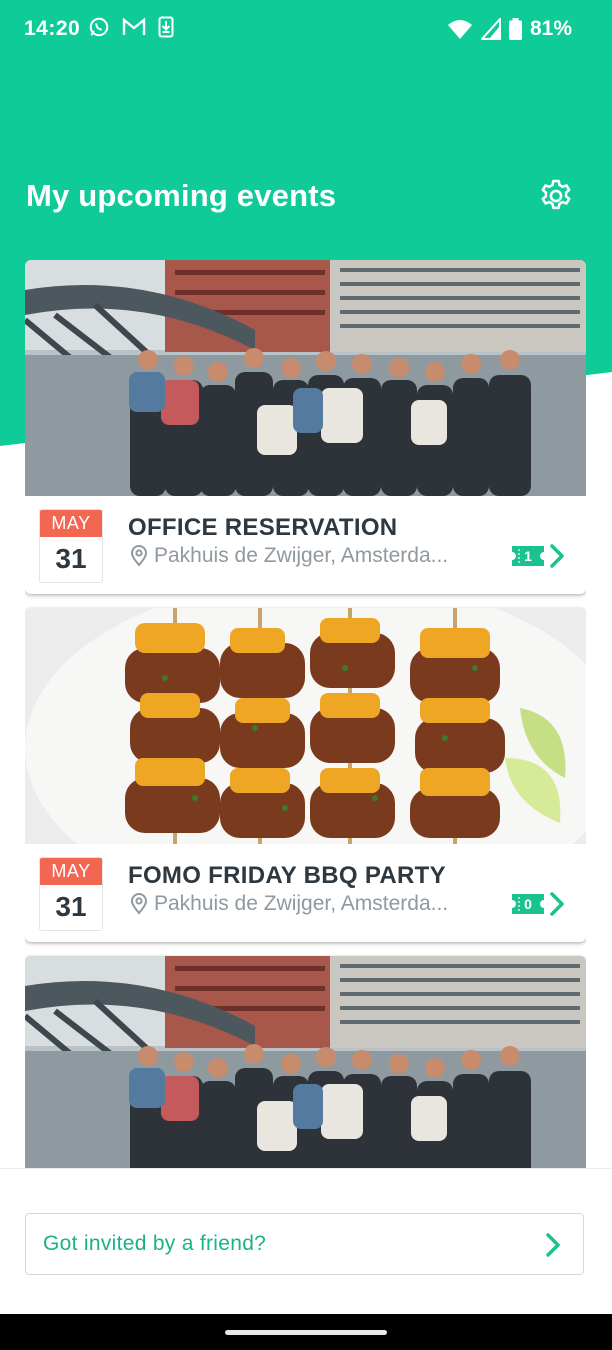 The width and height of the screenshot is (612, 1350). I want to click on event-image-group-photo, so click(305, 1062).